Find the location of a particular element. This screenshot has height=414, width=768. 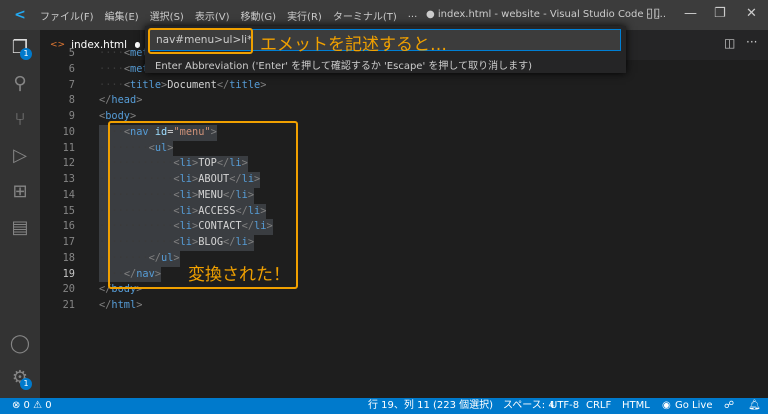

annotation-box-input is located at coordinates (200, 41).